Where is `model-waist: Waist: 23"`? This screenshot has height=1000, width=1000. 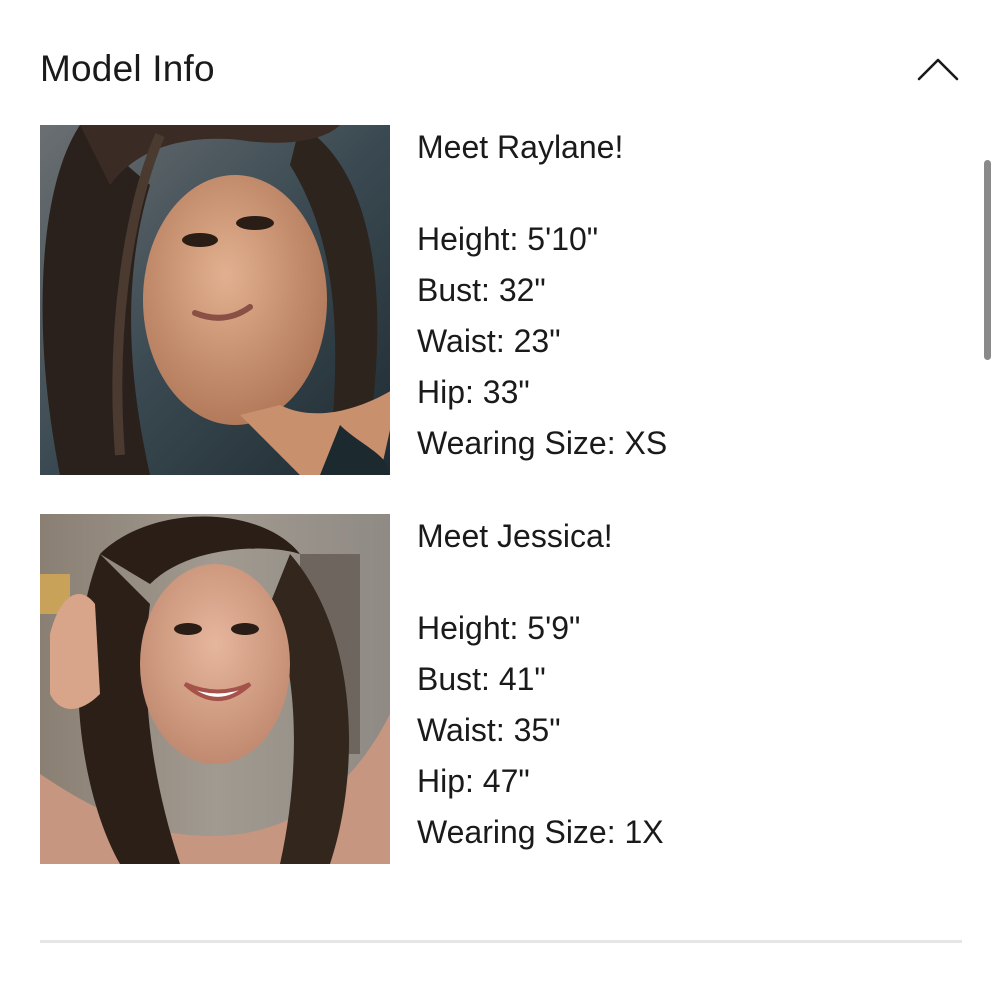 model-waist: Waist: 23" is located at coordinates (489, 341).